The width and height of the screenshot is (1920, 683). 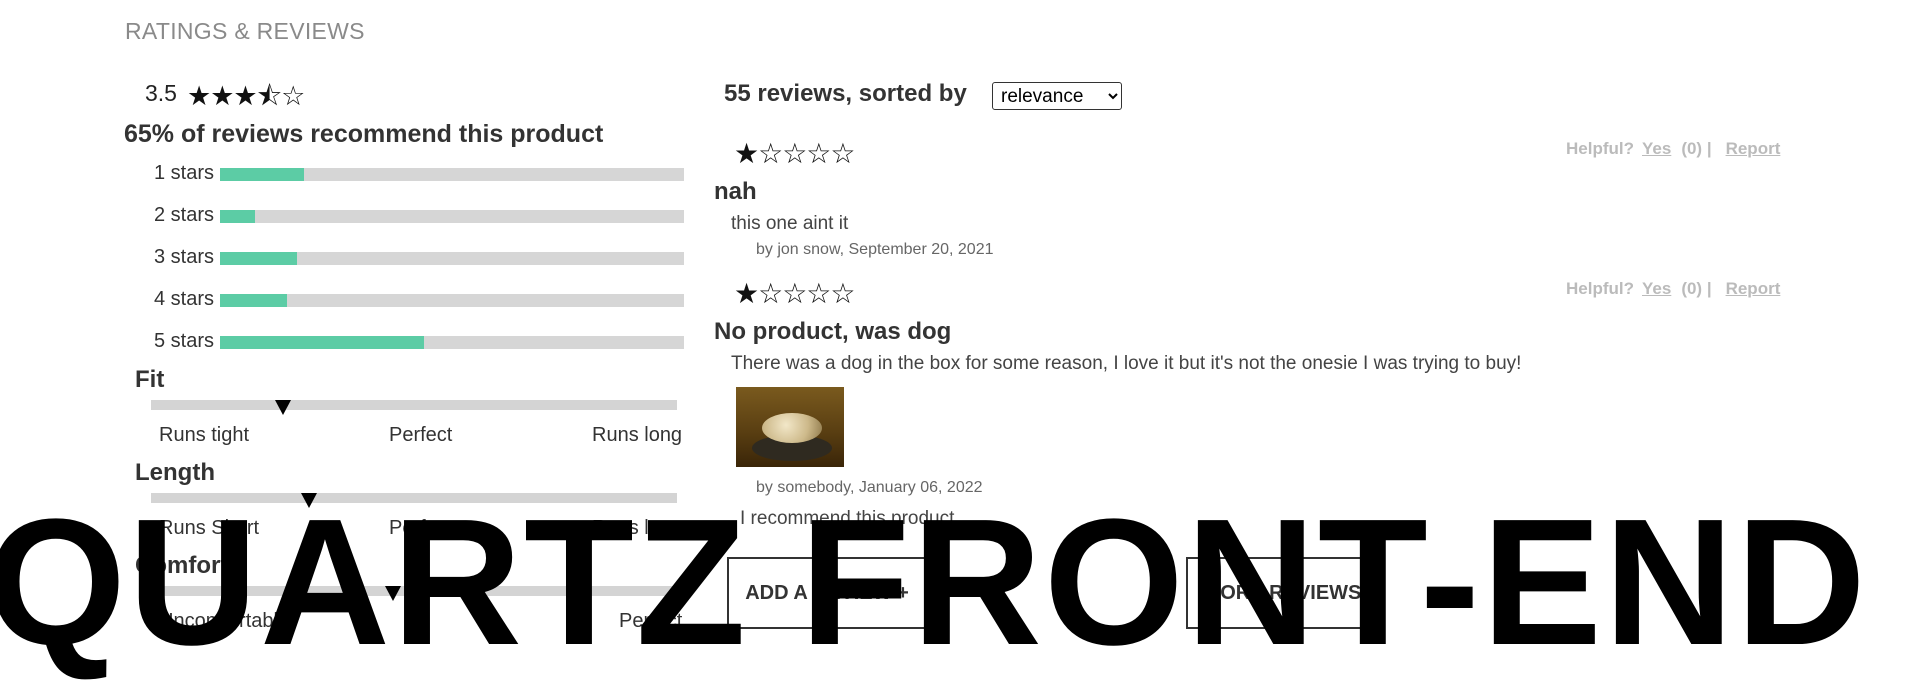 I want to click on fit-label-mid: Perfect, so click(x=421, y=435).